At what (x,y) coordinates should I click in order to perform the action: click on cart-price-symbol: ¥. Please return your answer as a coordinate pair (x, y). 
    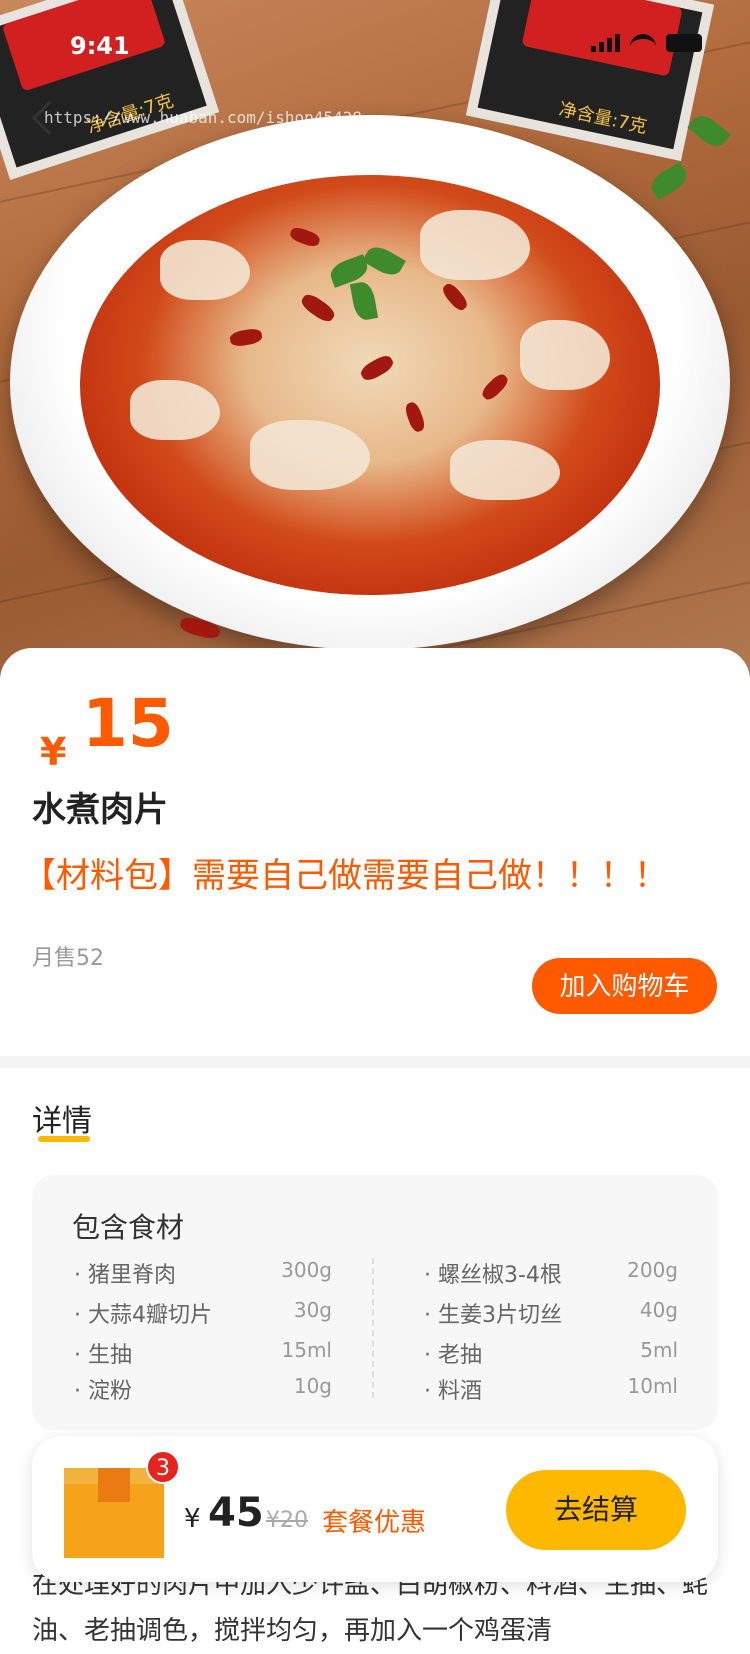
    Looking at the image, I should click on (192, 1519).